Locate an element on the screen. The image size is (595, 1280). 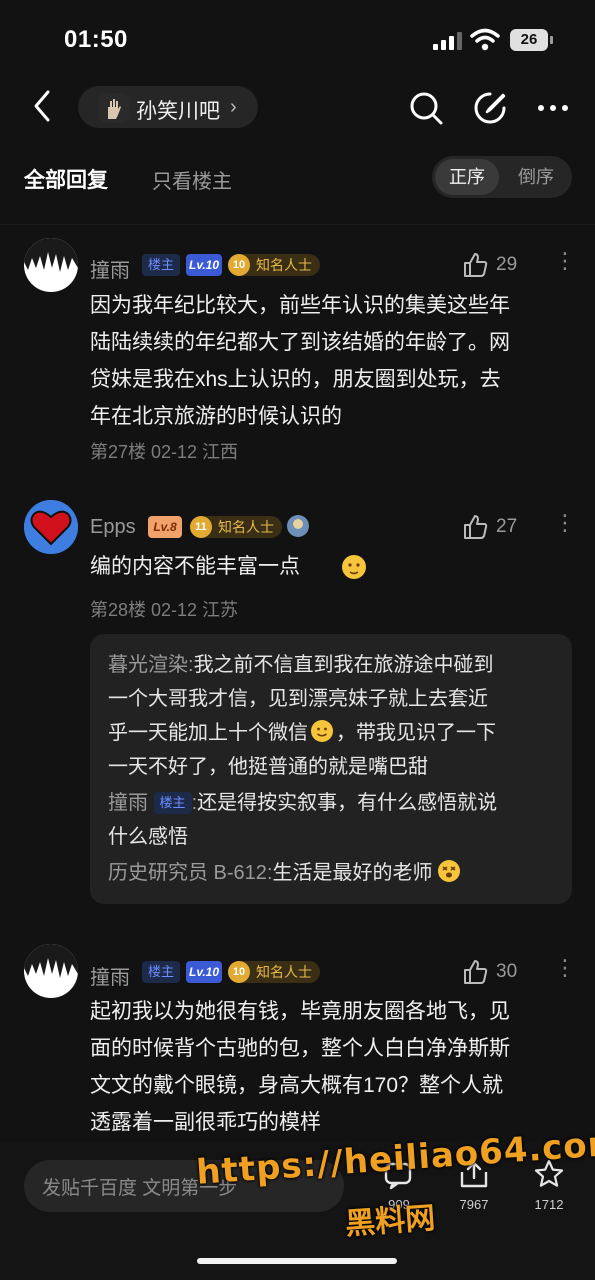
more-icon is located at coordinates (553, 108).